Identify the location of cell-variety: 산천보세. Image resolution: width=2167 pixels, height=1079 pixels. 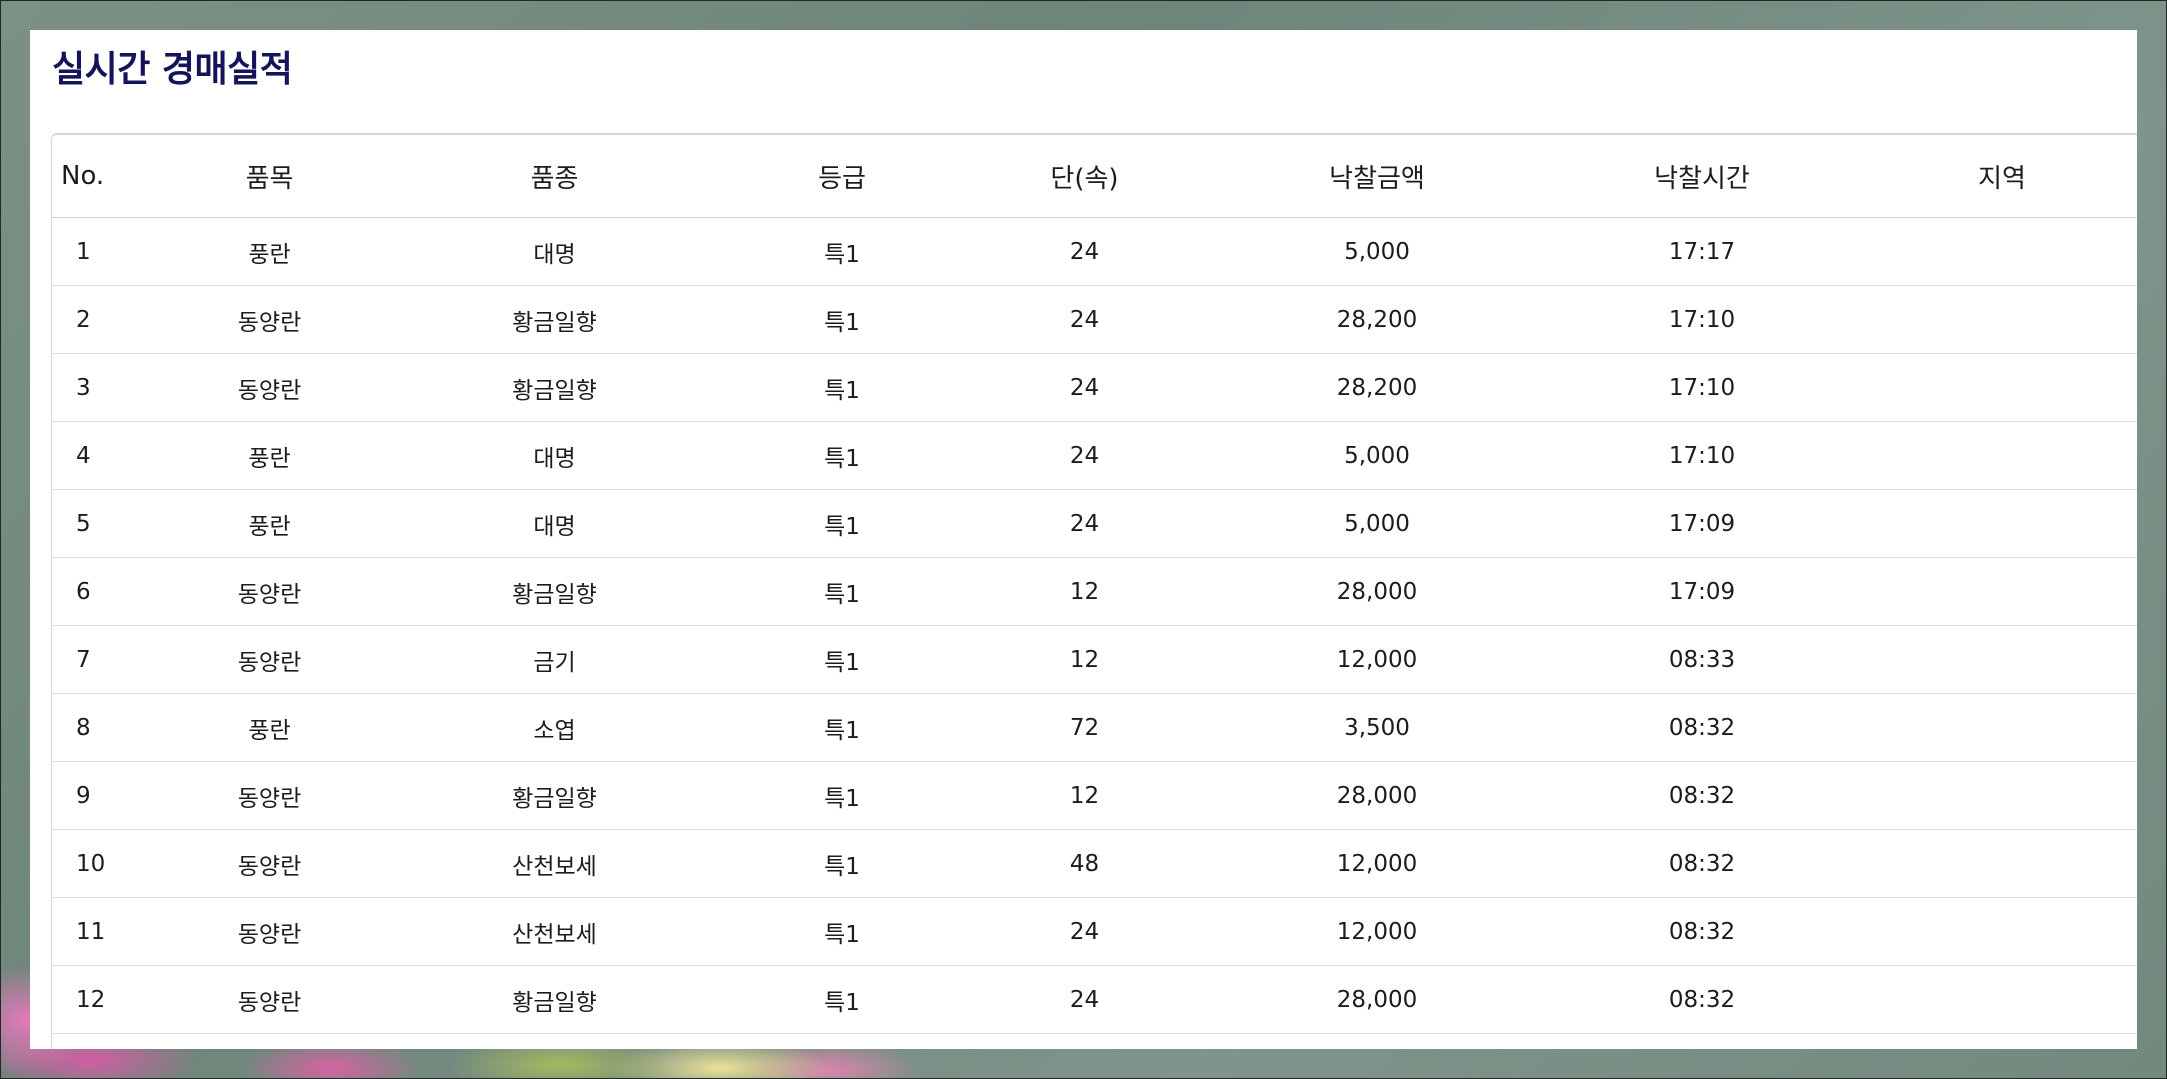
(554, 863).